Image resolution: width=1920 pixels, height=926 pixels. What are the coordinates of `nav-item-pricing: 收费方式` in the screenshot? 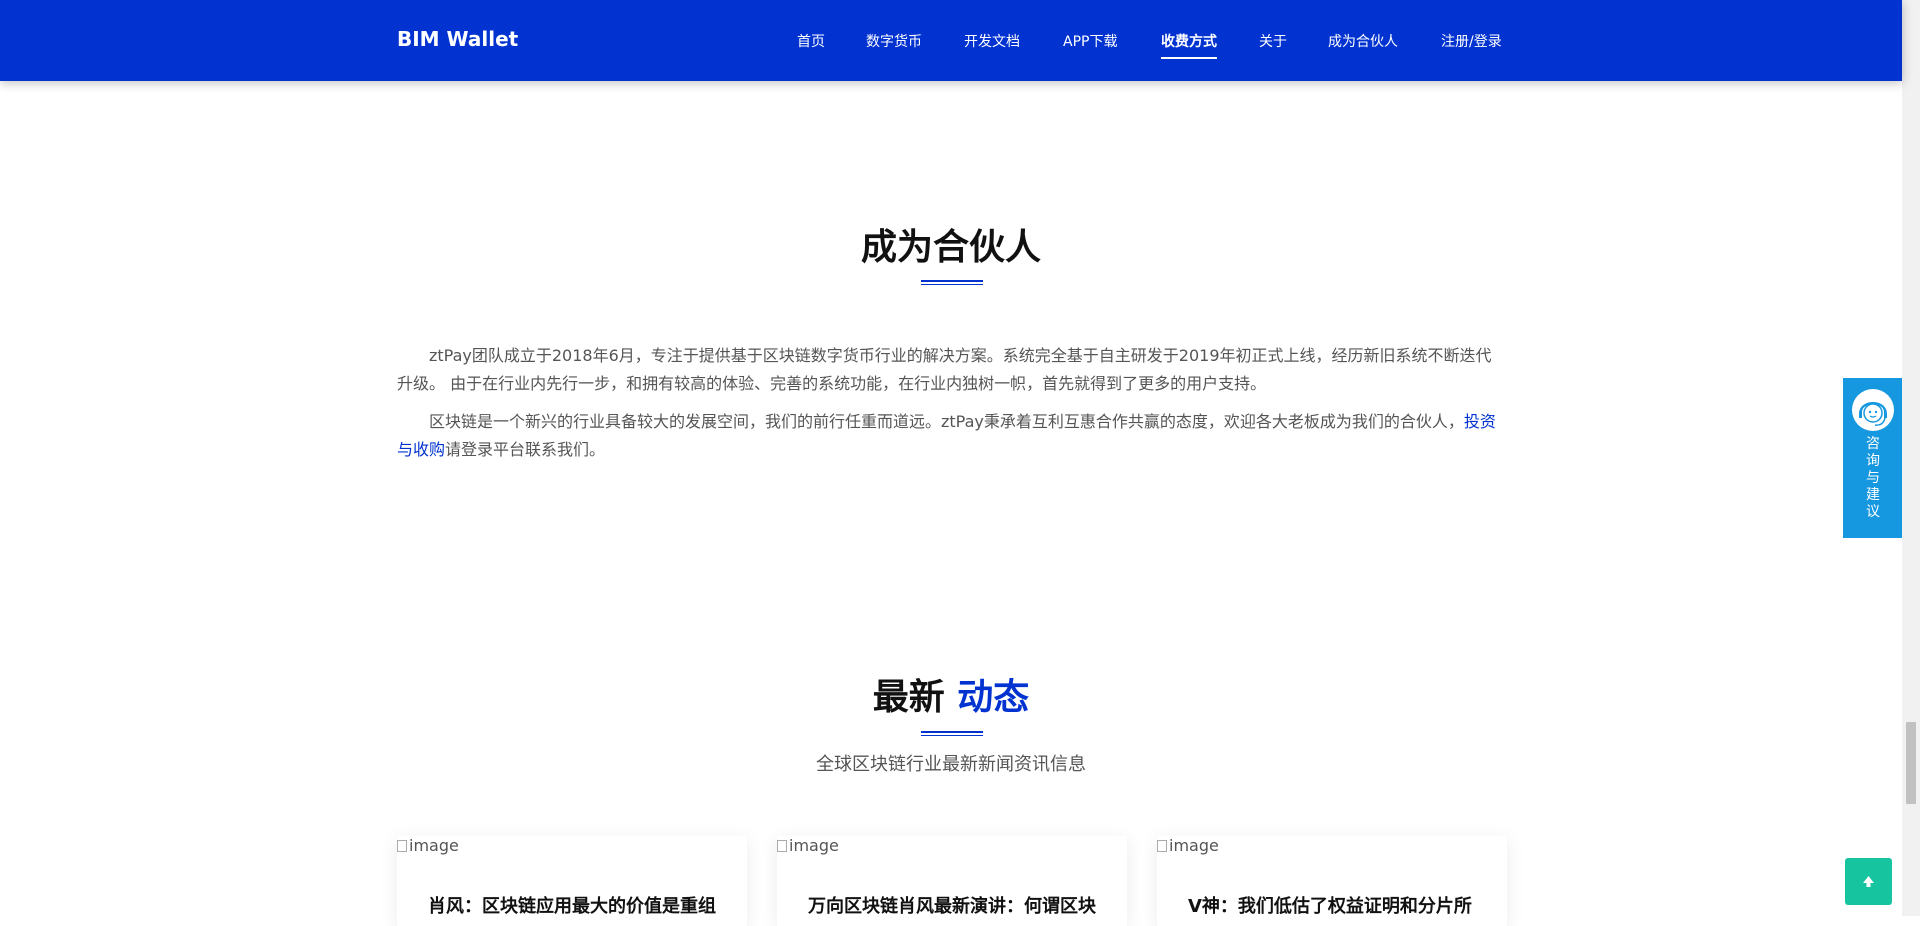 It's located at (1189, 45).